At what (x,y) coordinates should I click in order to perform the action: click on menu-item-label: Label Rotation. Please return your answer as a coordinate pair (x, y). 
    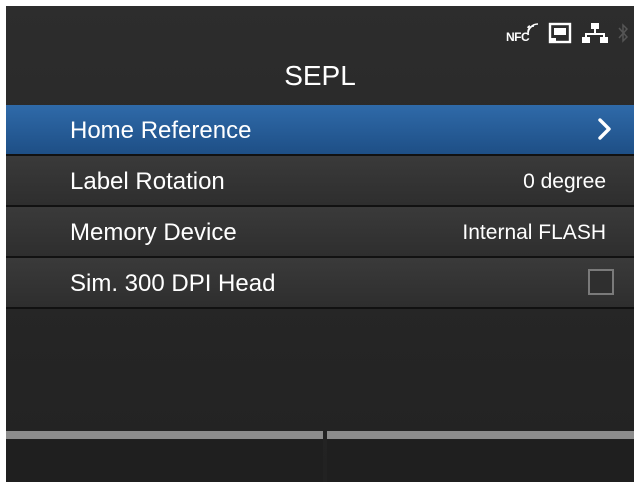
    Looking at the image, I should click on (147, 181).